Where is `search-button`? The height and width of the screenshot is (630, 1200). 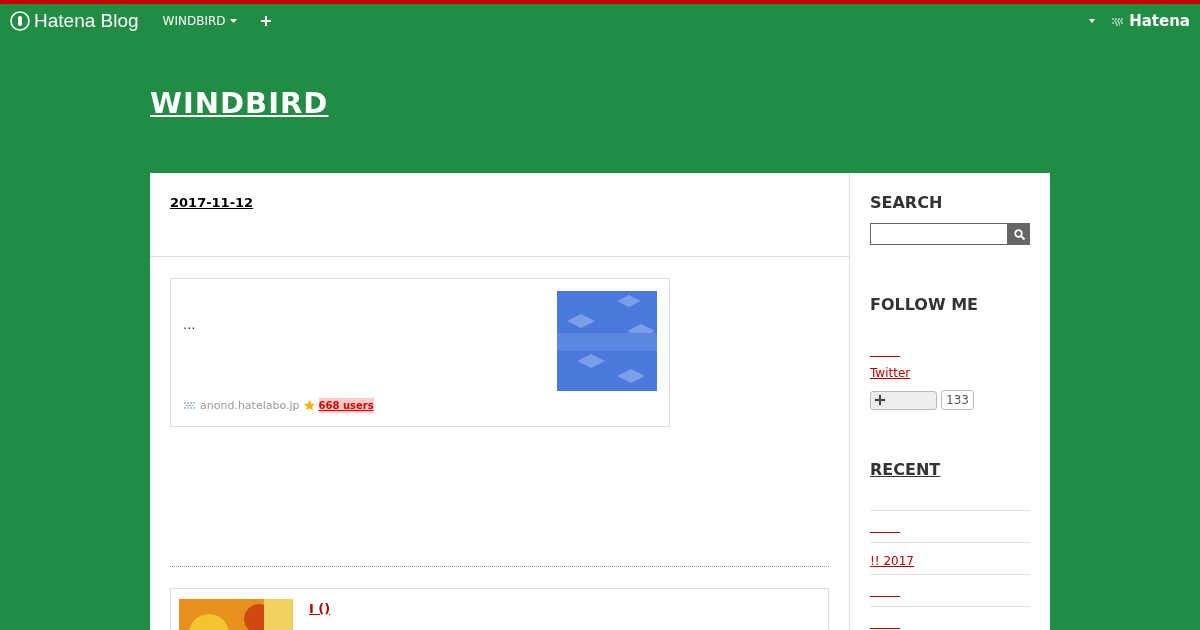
search-button is located at coordinates (1019, 234).